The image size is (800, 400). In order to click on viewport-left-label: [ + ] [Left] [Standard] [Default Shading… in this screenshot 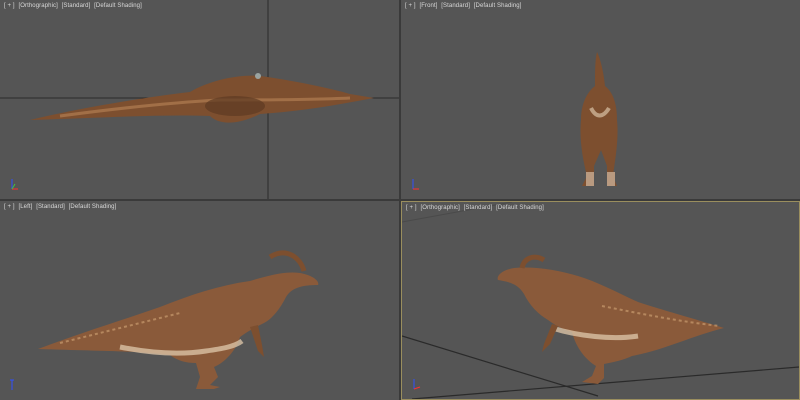, I will do `click(60, 207)`.